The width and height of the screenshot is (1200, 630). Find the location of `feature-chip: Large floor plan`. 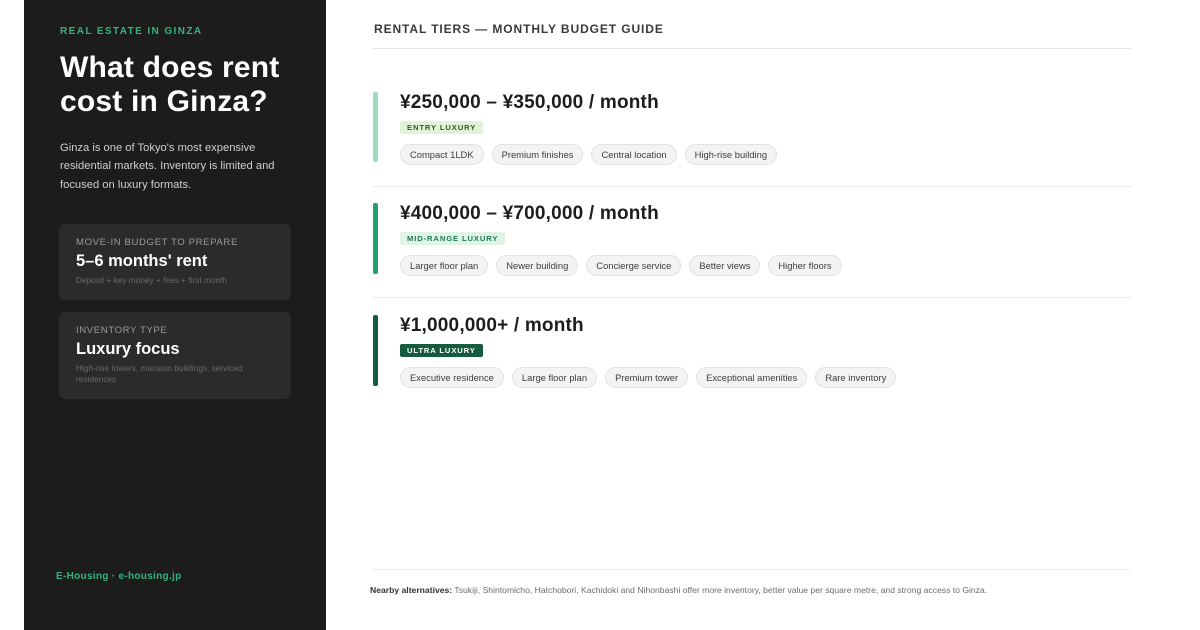

feature-chip: Large floor plan is located at coordinates (554, 377).